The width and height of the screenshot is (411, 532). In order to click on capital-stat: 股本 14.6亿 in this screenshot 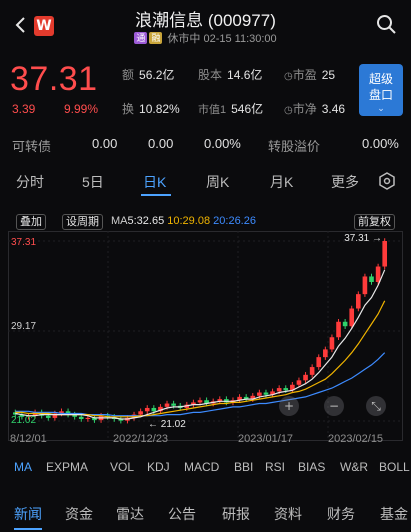, I will do `click(230, 75)`.